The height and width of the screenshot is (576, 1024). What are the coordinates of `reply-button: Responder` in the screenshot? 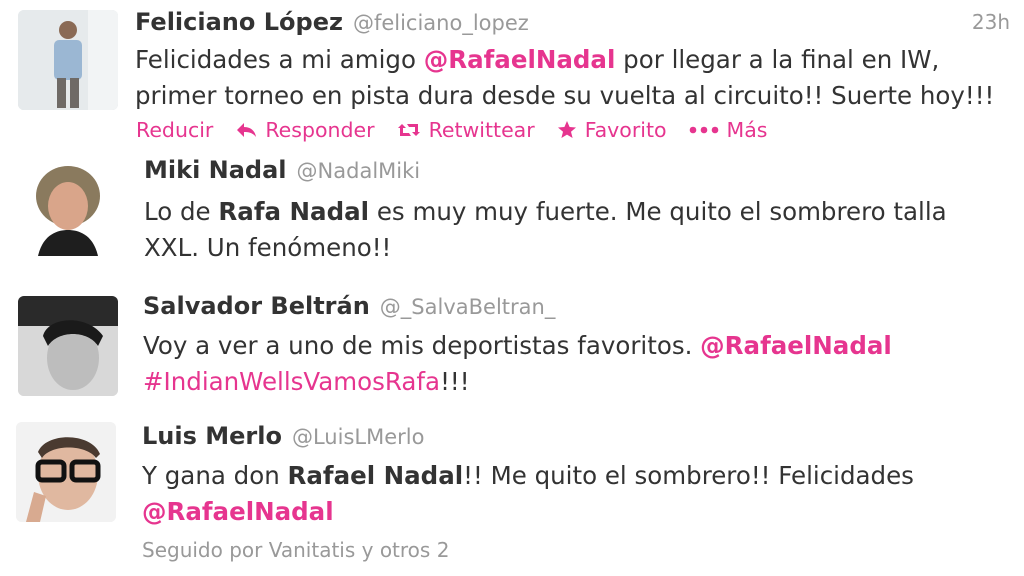 It's located at (305, 130).